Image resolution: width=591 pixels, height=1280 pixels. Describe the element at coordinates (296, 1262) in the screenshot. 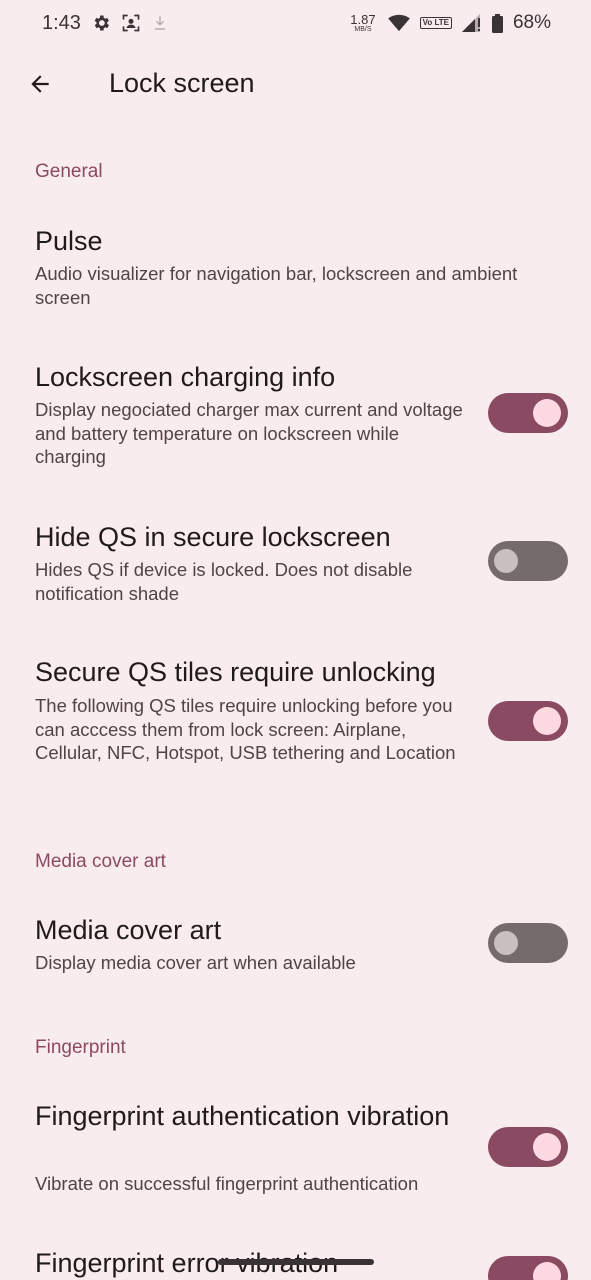

I see `gesture-nav-handle` at that location.